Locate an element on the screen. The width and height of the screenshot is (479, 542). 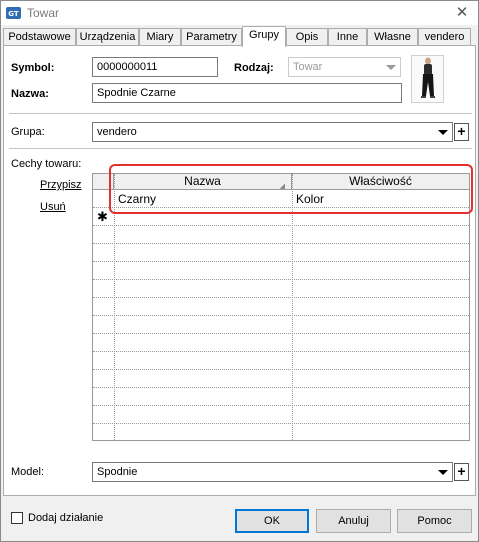
rodzaj-label: Rodzaj: is located at coordinates (254, 68).